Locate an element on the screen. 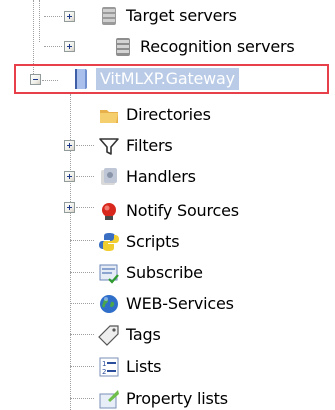 This screenshot has height=410, width=335. alarm-icon is located at coordinates (109, 211).